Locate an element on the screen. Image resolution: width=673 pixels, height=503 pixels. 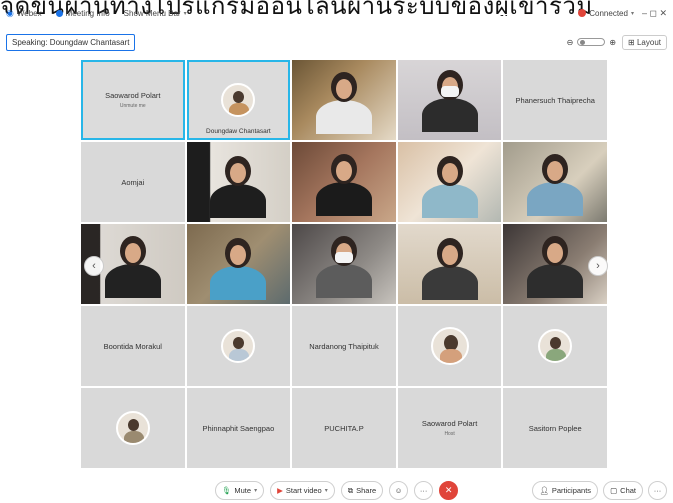
chat-button: ▢ Chat is located at coordinates (623, 490).